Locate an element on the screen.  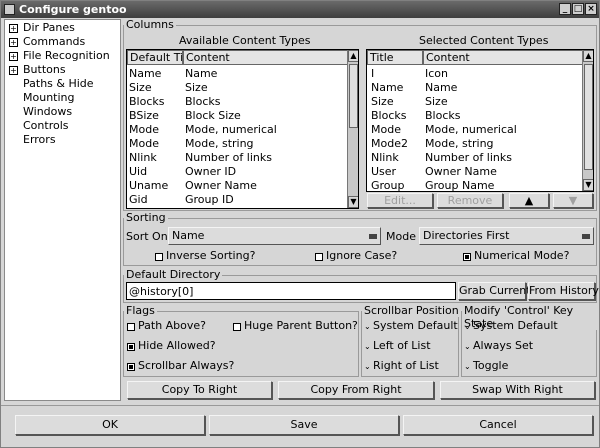
hide-allowed-label: Hide Allowed? is located at coordinates (177, 345).